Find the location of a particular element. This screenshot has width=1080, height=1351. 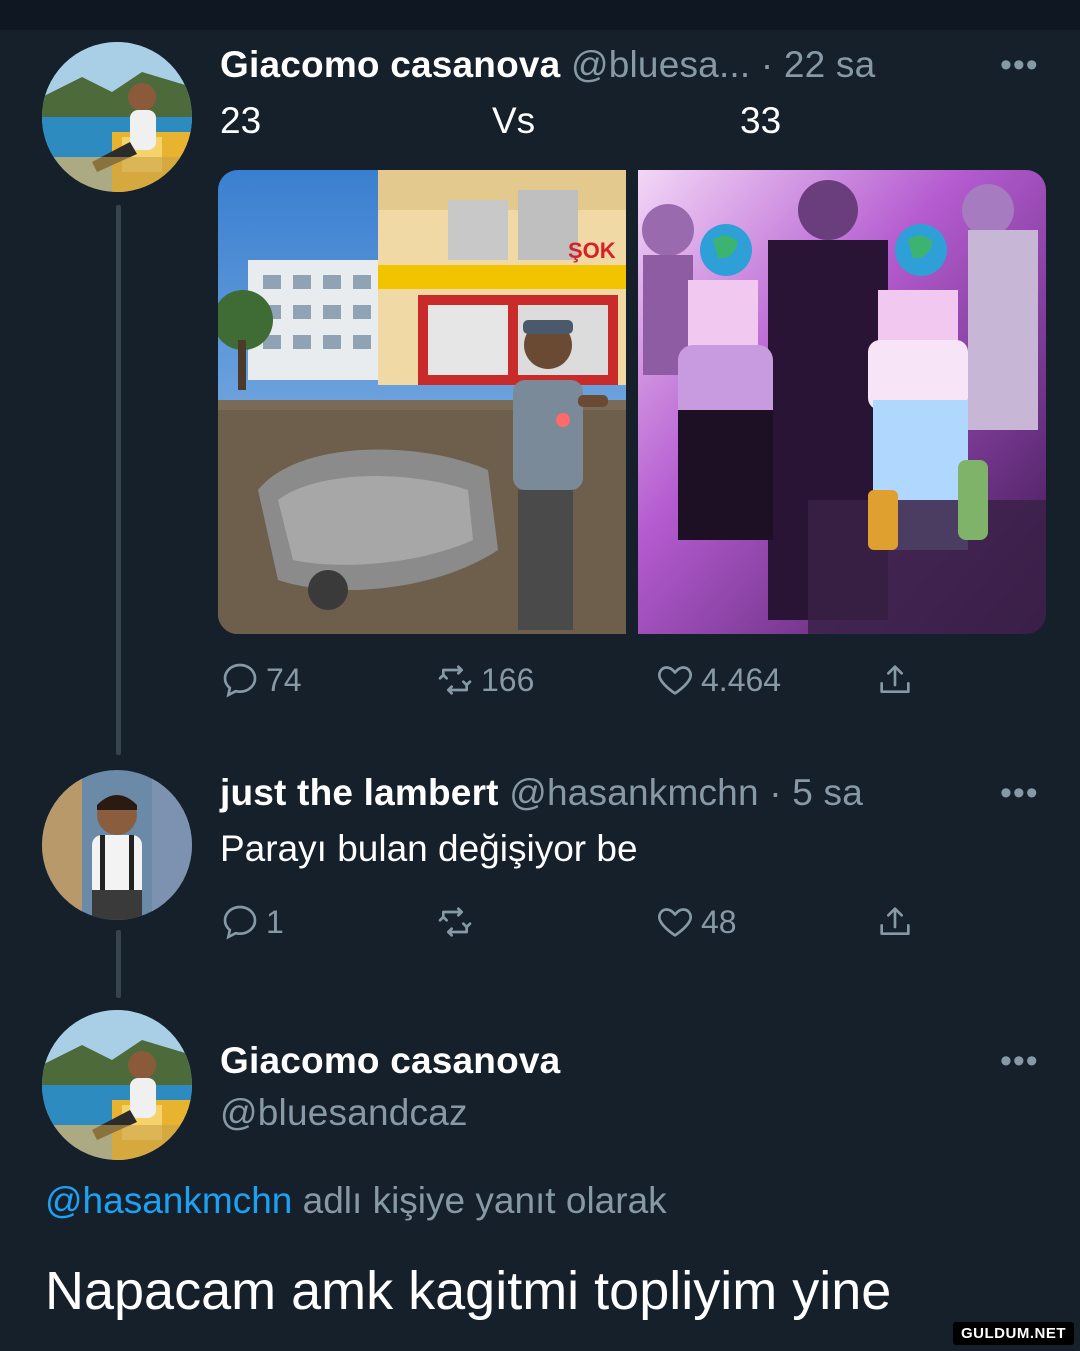

author-line: just the lambert @hasankmchn · 5 sa is located at coordinates (541, 793).